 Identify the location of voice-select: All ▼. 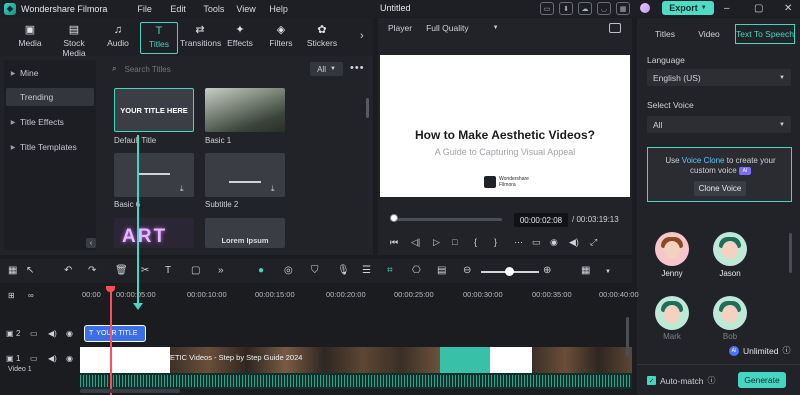
(719, 124).